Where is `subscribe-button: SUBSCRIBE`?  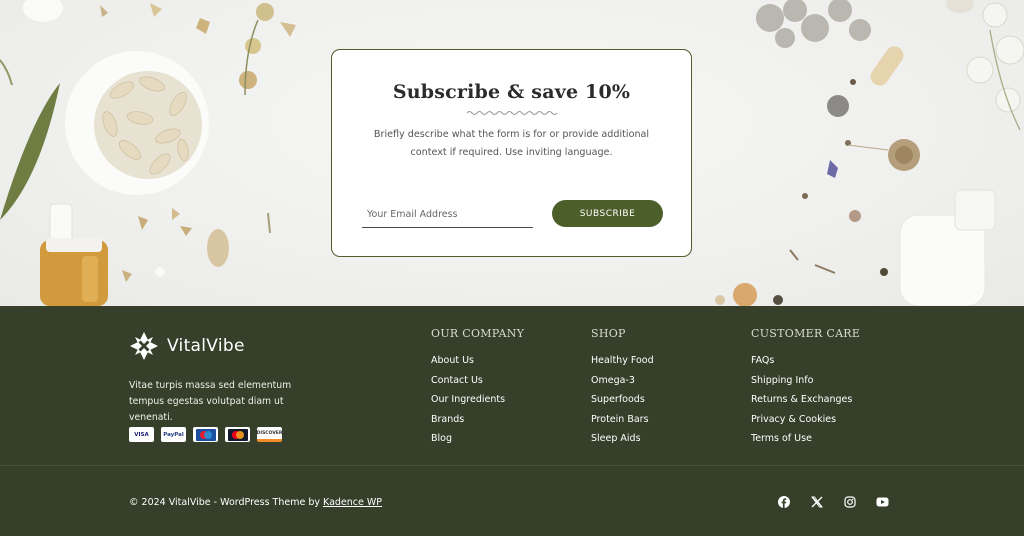
subscribe-button: SUBSCRIBE is located at coordinates (607, 213).